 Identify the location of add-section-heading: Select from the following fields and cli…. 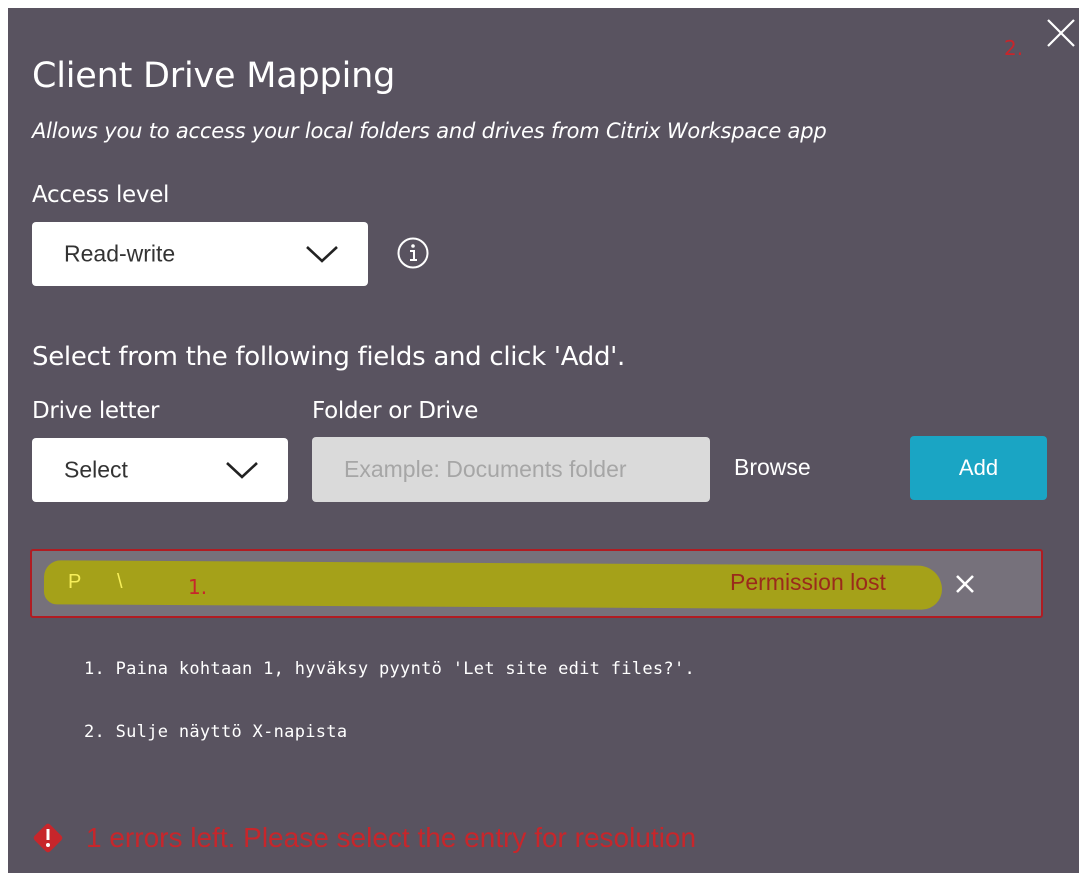
(328, 357).